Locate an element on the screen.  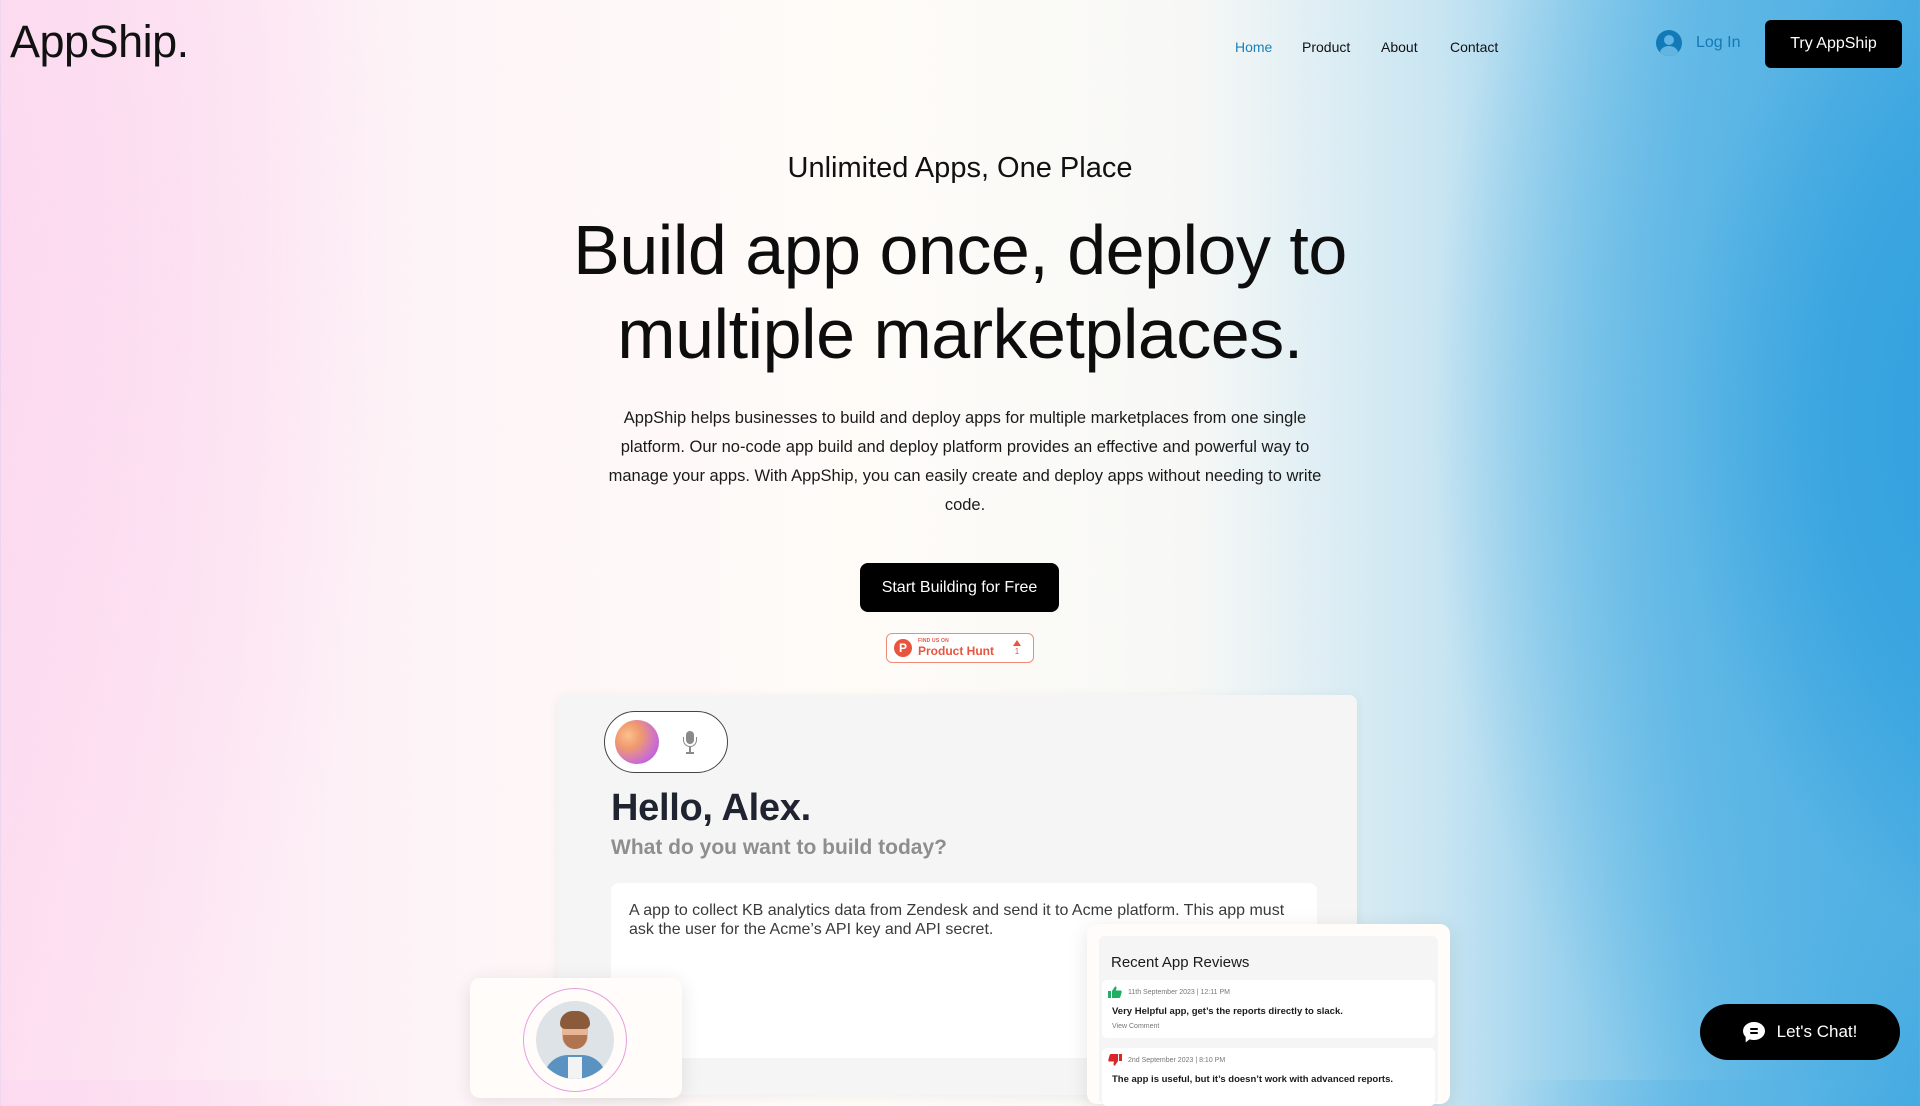
start-building-button: Start Building for Free is located at coordinates (959, 587).